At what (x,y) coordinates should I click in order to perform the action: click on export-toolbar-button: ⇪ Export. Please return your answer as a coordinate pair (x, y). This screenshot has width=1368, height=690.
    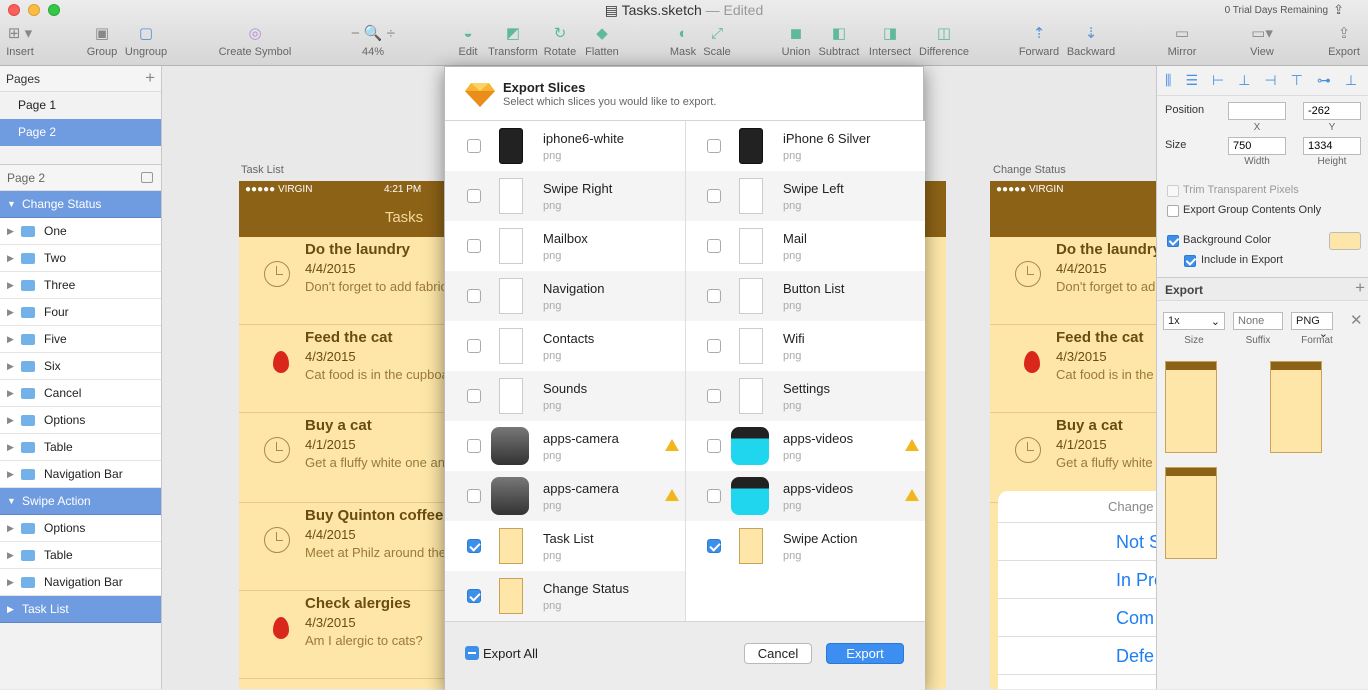
    Looking at the image, I should click on (1341, 41).